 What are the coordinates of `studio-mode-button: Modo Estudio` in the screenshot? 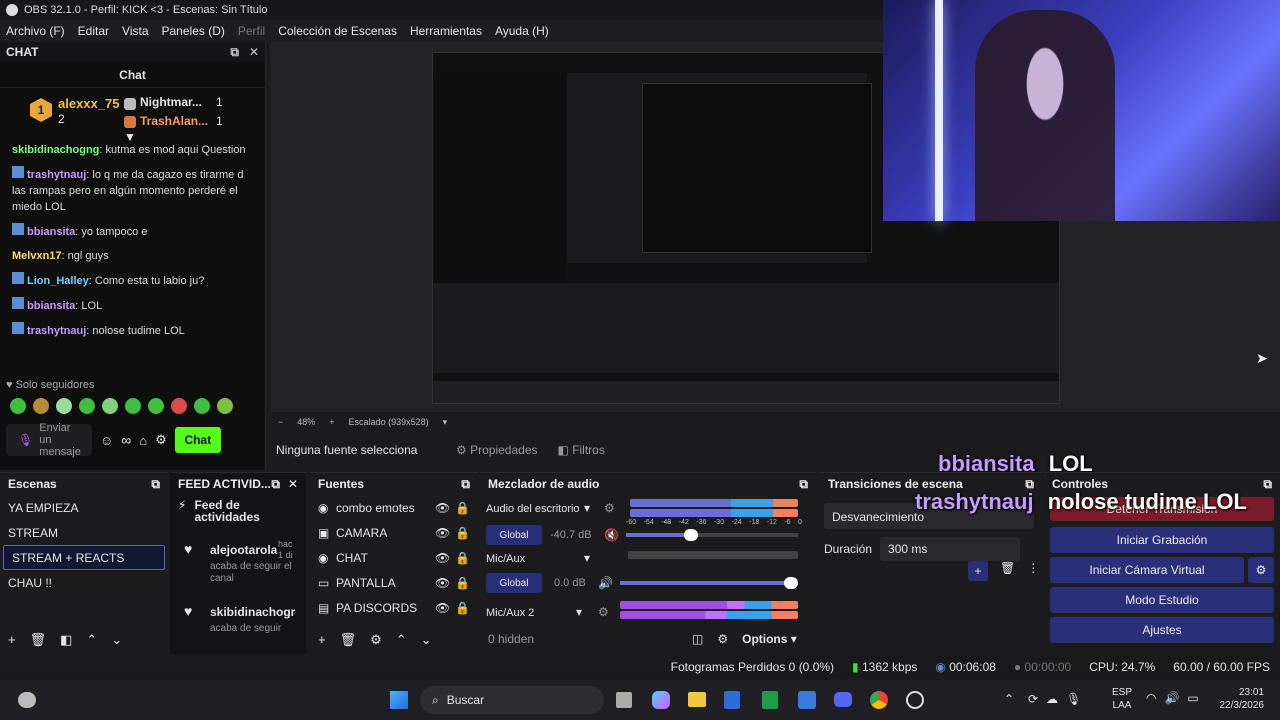 It's located at (1162, 600).